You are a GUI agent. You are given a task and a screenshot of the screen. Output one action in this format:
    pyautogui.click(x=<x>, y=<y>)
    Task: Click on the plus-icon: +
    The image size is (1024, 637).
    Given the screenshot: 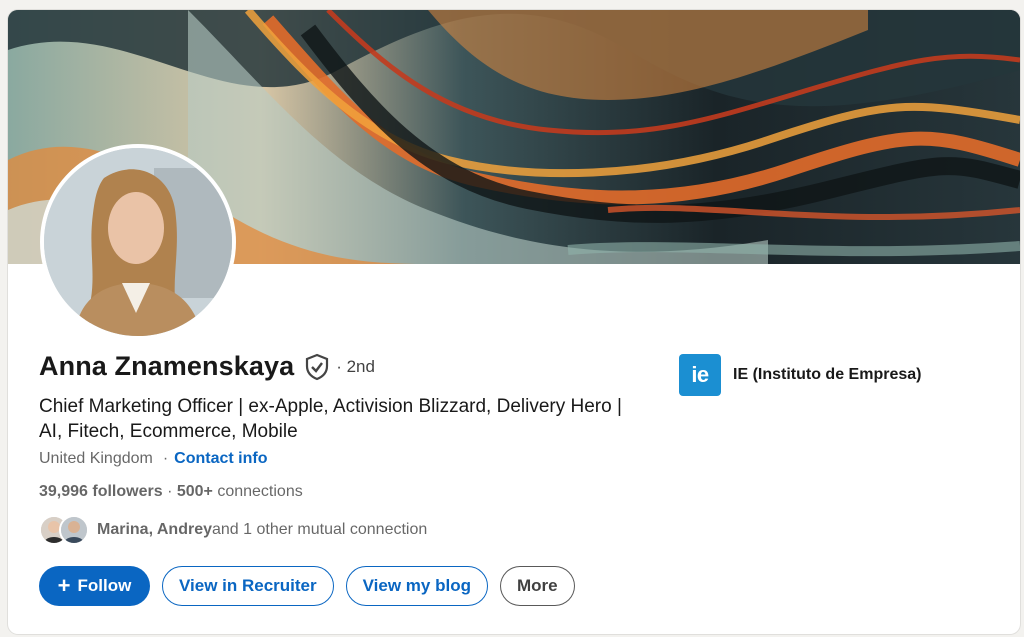 What is the action you would take?
    pyautogui.click(x=64, y=585)
    